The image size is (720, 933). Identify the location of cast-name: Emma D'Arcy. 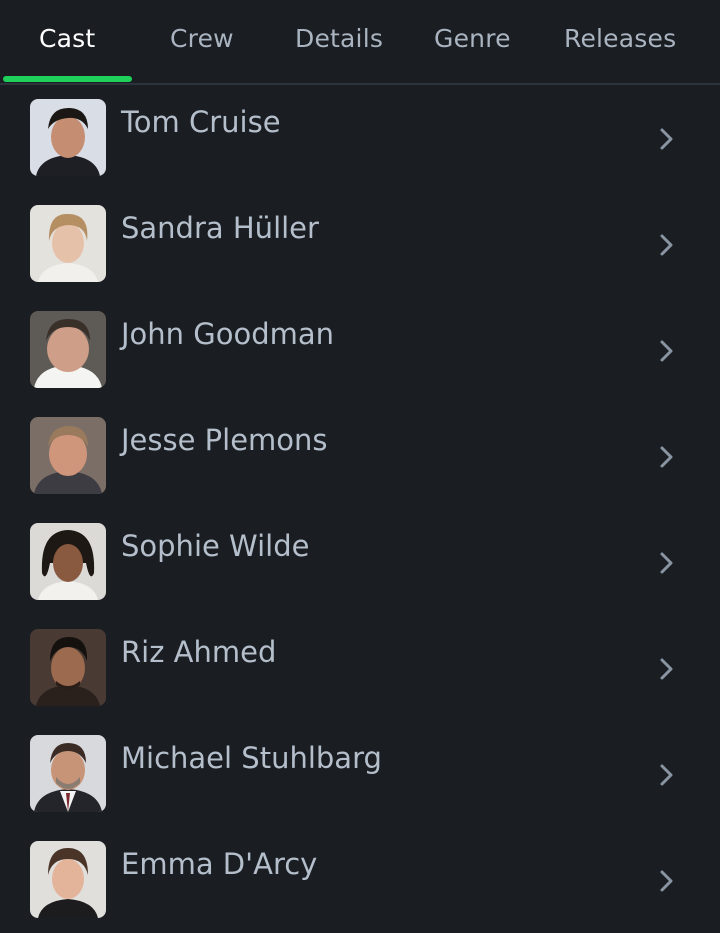
(219, 864).